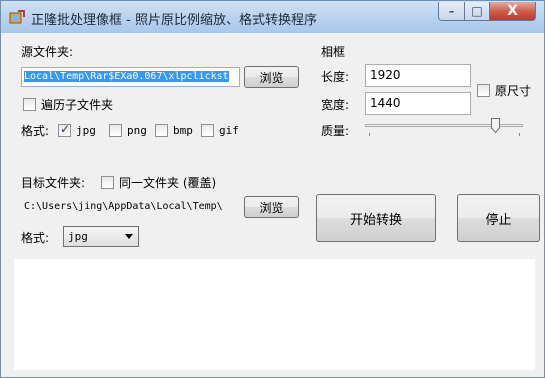 This screenshot has width=545, height=378. I want to click on source-path-input: Local\Temp\Rar$EXa0.067\xlpclickst, so click(130, 77).